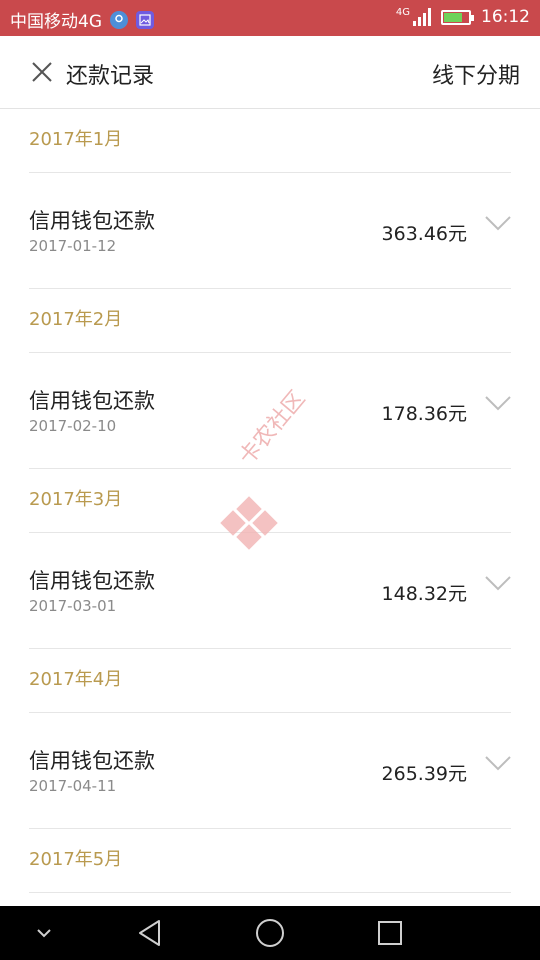 The width and height of the screenshot is (540, 960). I want to click on offline-installment-link: 线下分期, so click(476, 74).